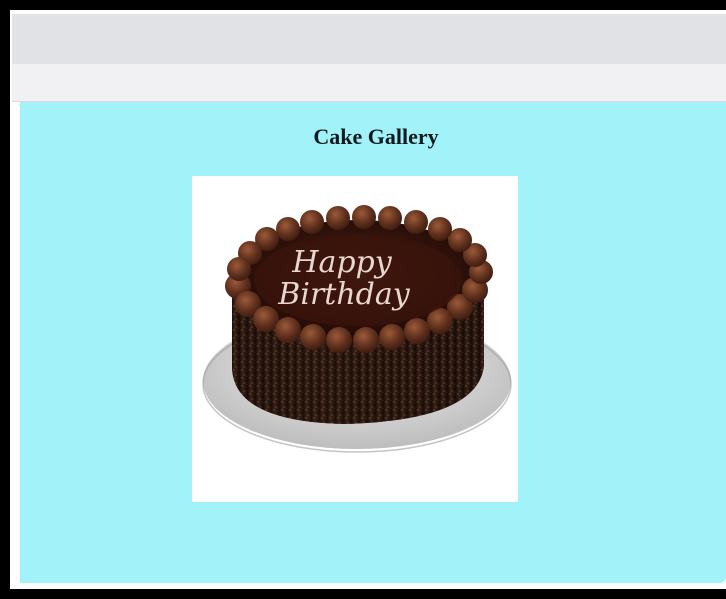  What do you see at coordinates (369, 39) in the screenshot?
I see `browser-tab-bar` at bounding box center [369, 39].